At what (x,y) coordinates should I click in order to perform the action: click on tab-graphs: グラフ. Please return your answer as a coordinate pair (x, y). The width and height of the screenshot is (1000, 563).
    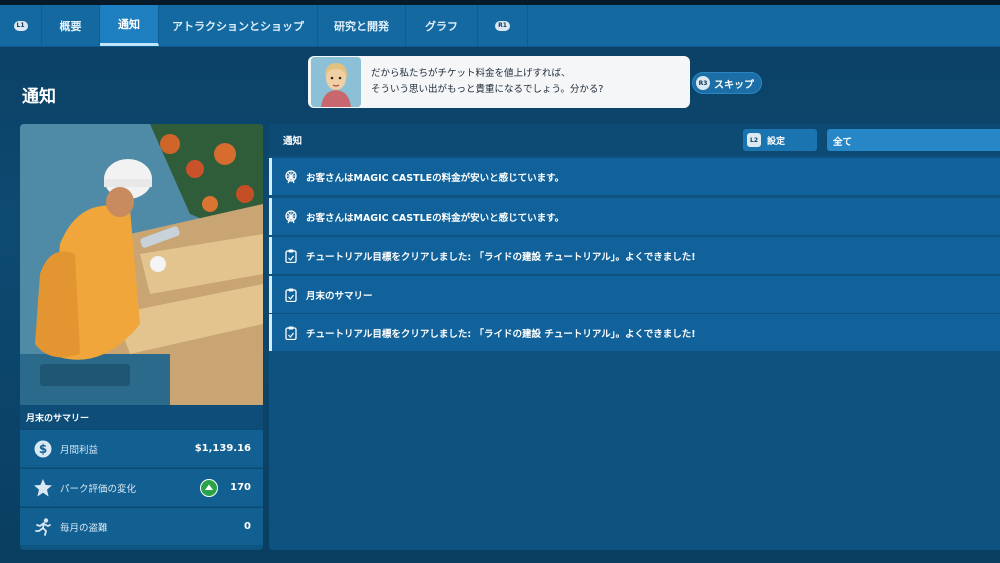
    Looking at the image, I should click on (442, 25).